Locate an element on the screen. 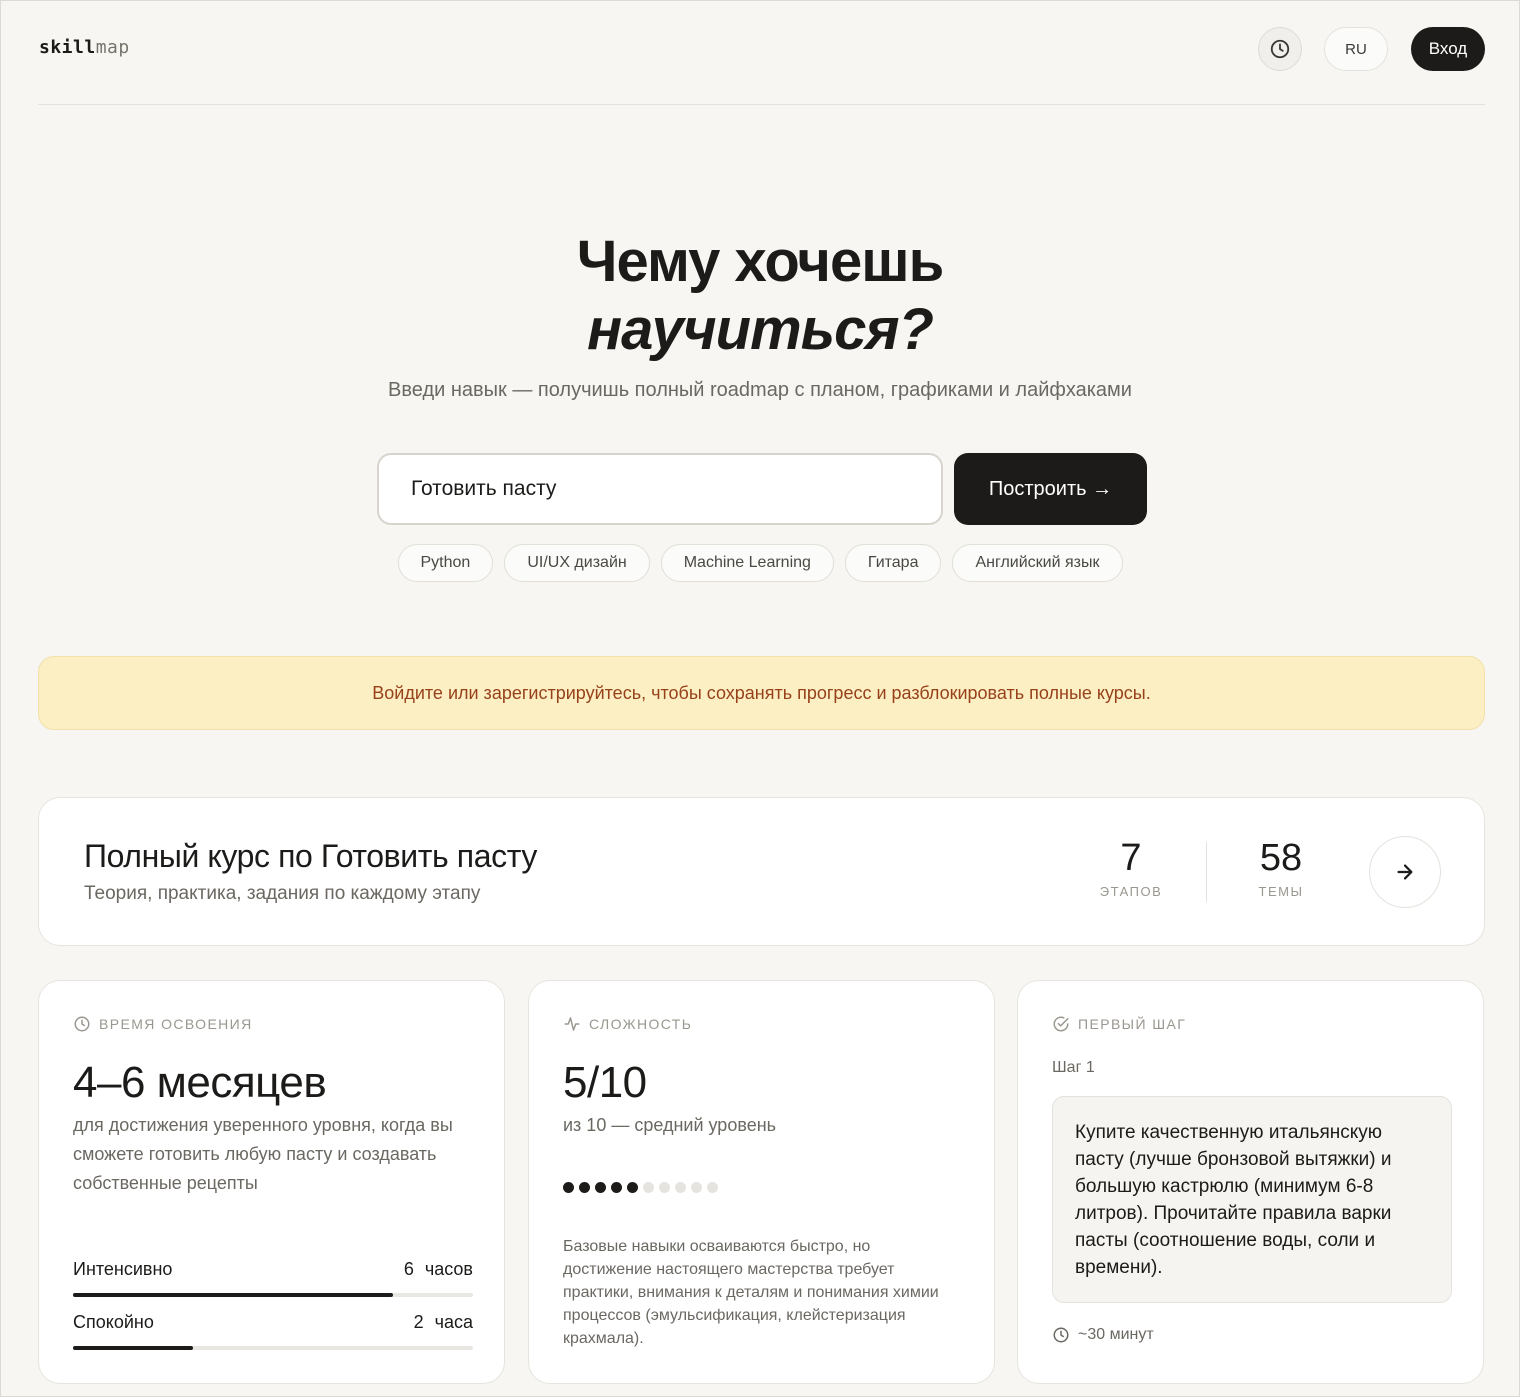 This screenshot has height=1397, width=1520. chip-machine-learning: Machine Learning is located at coordinates (747, 563).